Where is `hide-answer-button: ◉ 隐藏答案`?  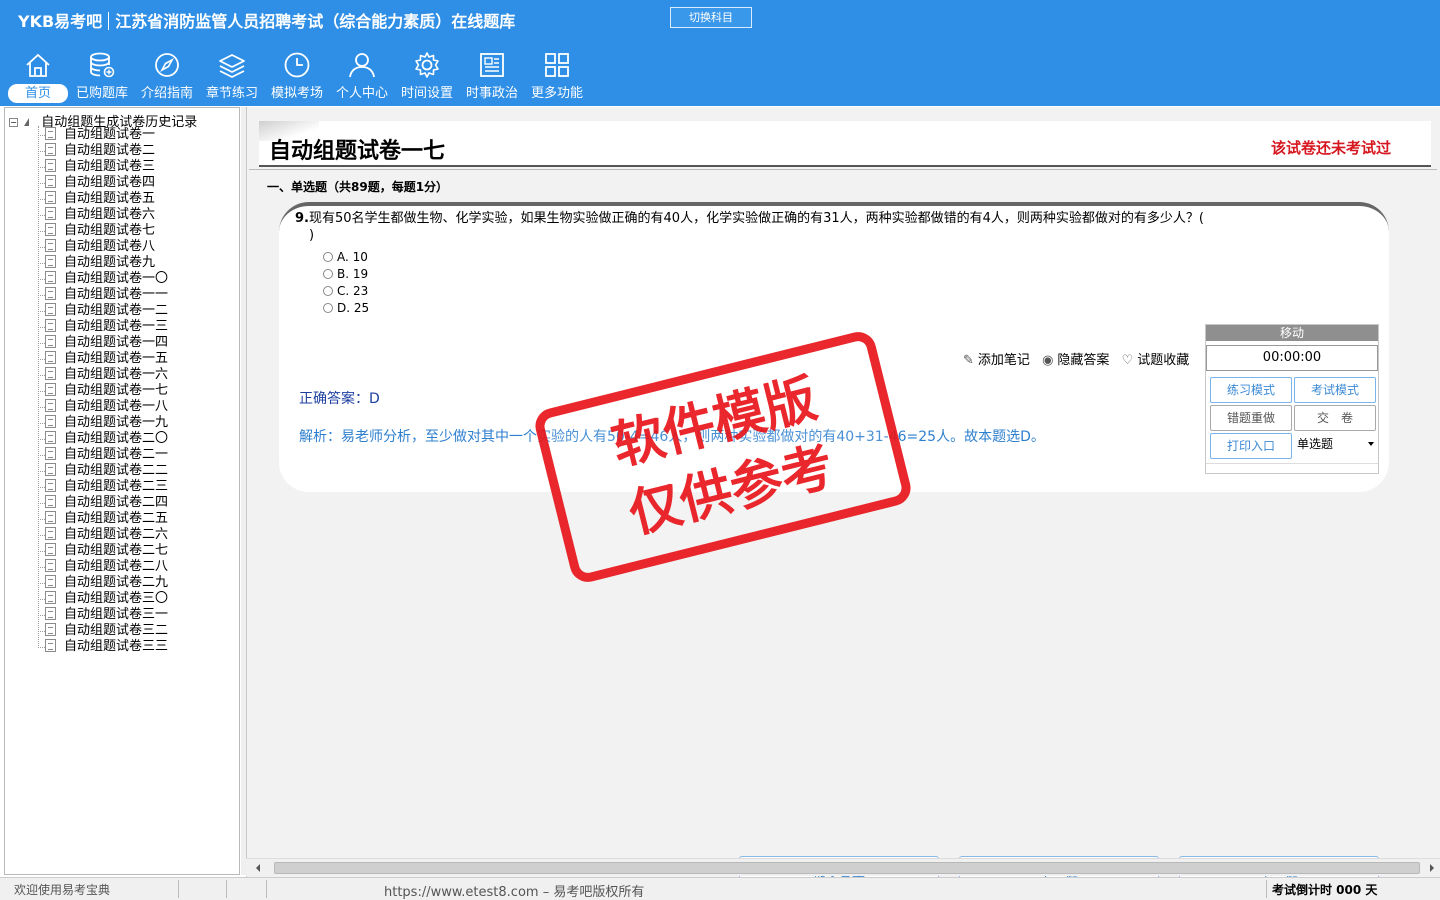 hide-answer-button: ◉ 隐藏答案 is located at coordinates (1075, 360).